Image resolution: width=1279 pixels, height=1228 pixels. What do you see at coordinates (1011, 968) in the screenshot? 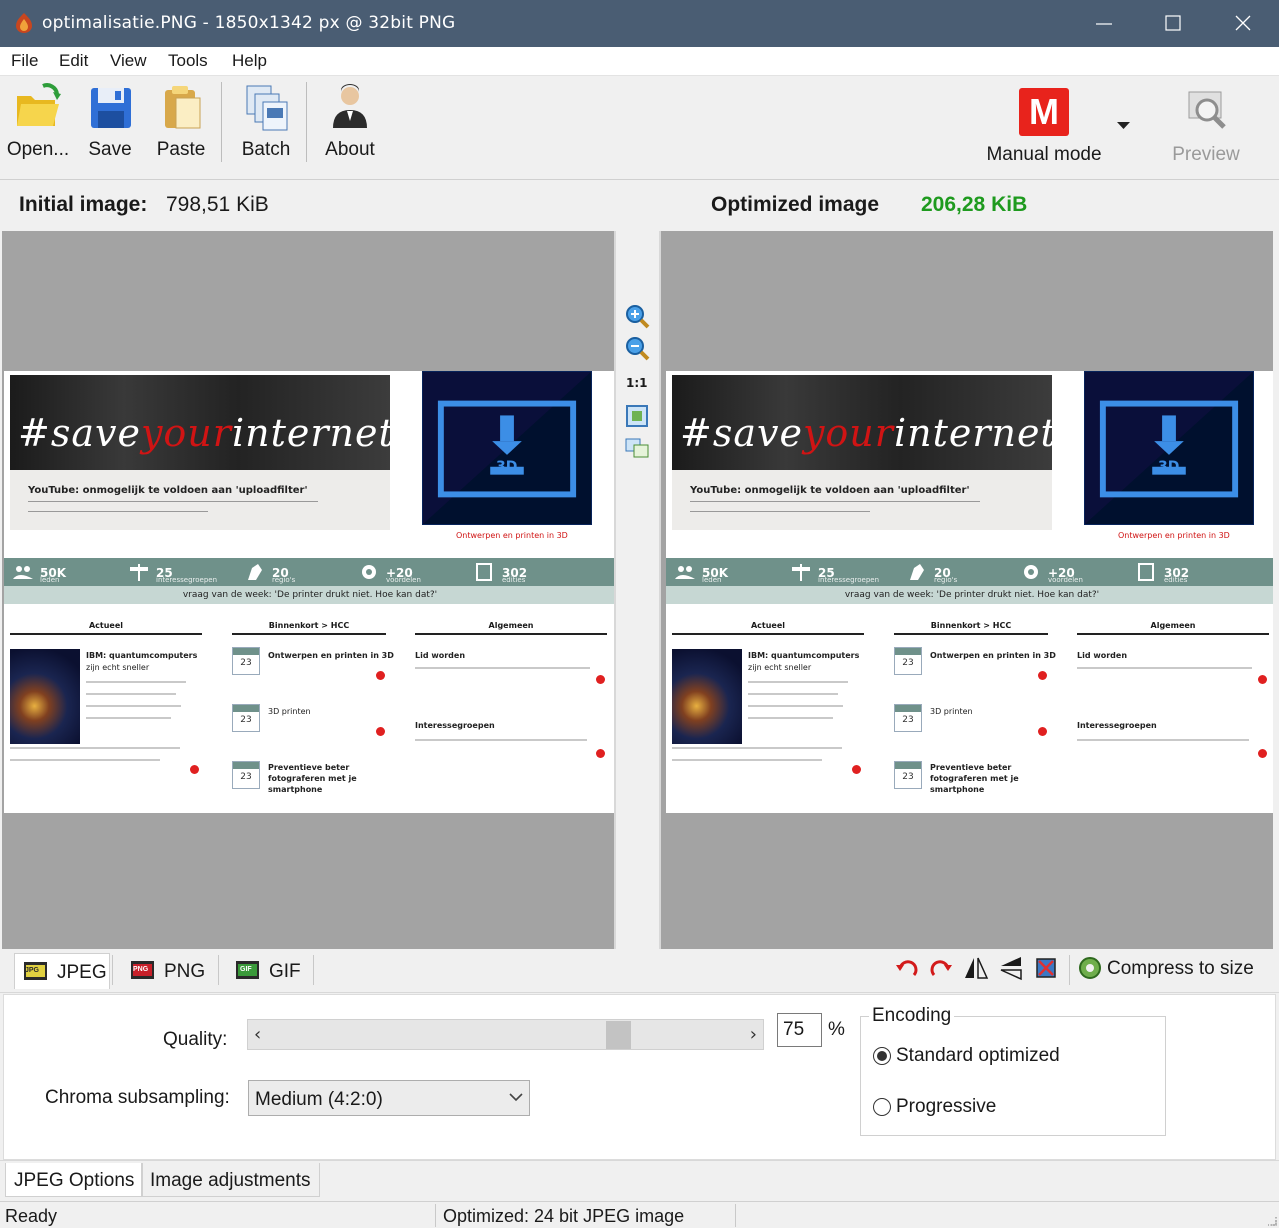
I see `flip-vertical-icon` at bounding box center [1011, 968].